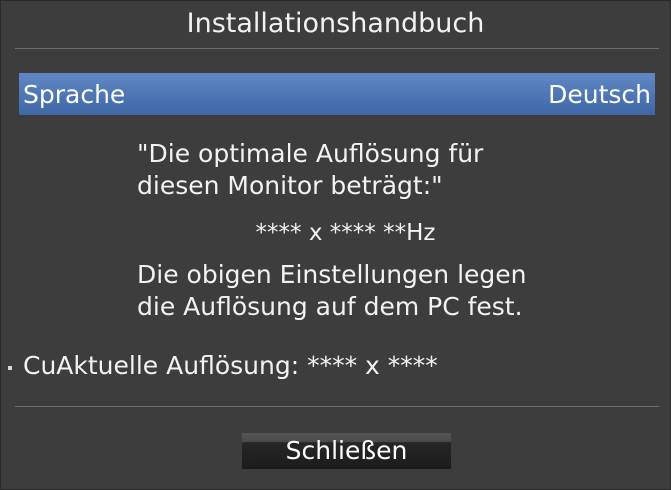  Describe the element at coordinates (290, 185) in the screenshot. I see `message-line-2: diesen Monitor beträgt:"` at that location.